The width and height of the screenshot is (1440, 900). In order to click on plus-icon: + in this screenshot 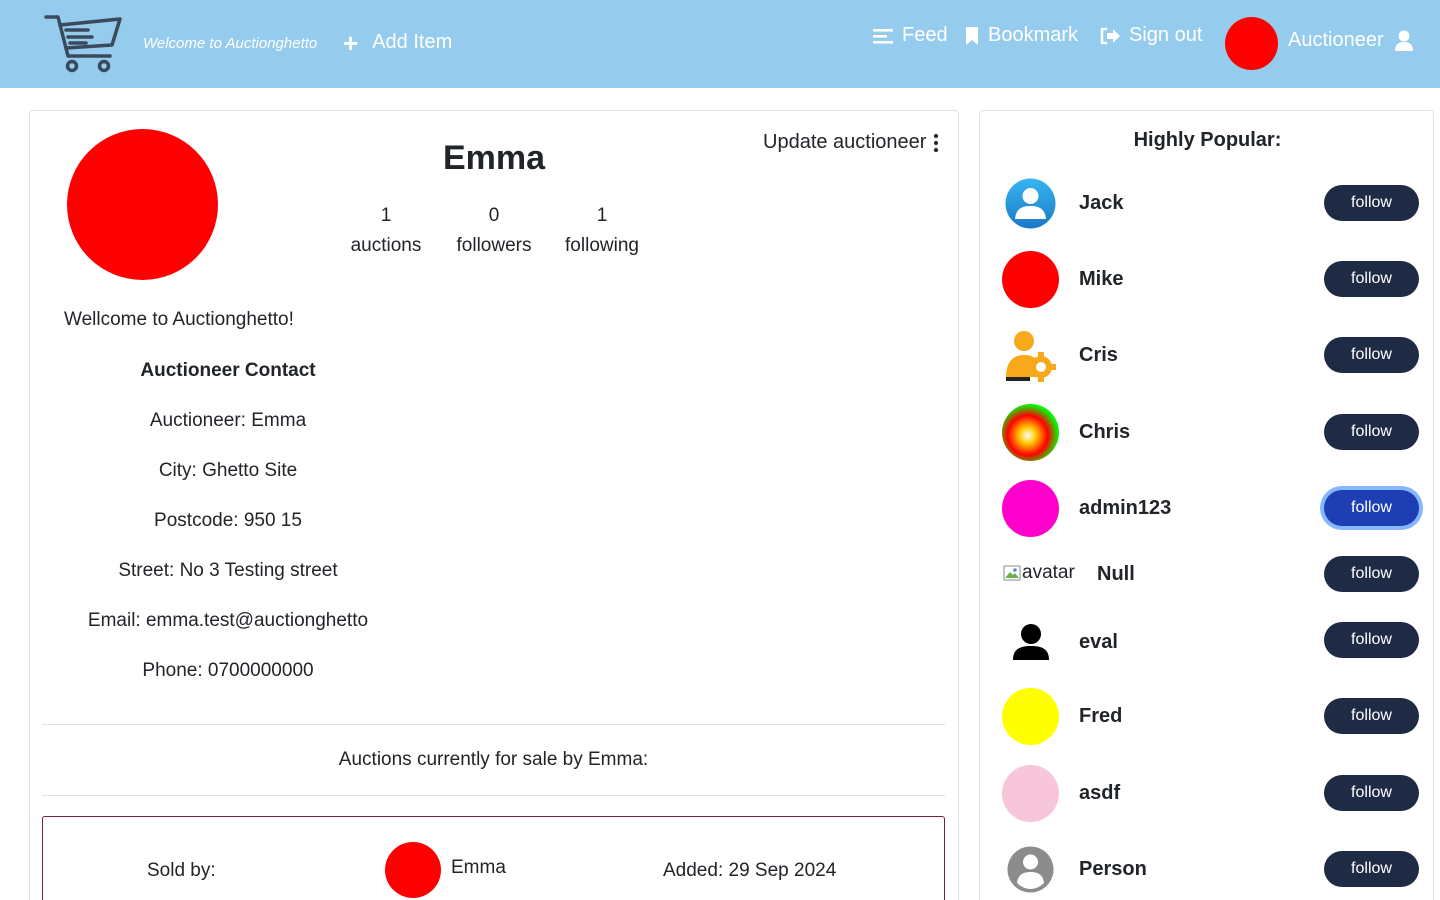, I will do `click(351, 42)`.